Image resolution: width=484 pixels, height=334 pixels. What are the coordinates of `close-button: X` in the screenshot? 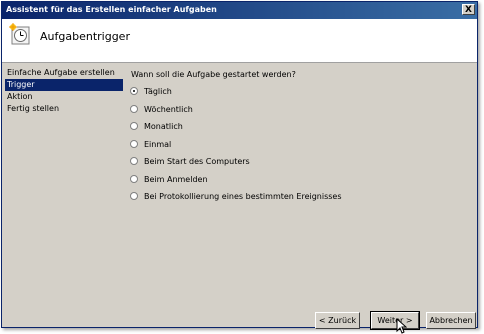 It's located at (468, 9).